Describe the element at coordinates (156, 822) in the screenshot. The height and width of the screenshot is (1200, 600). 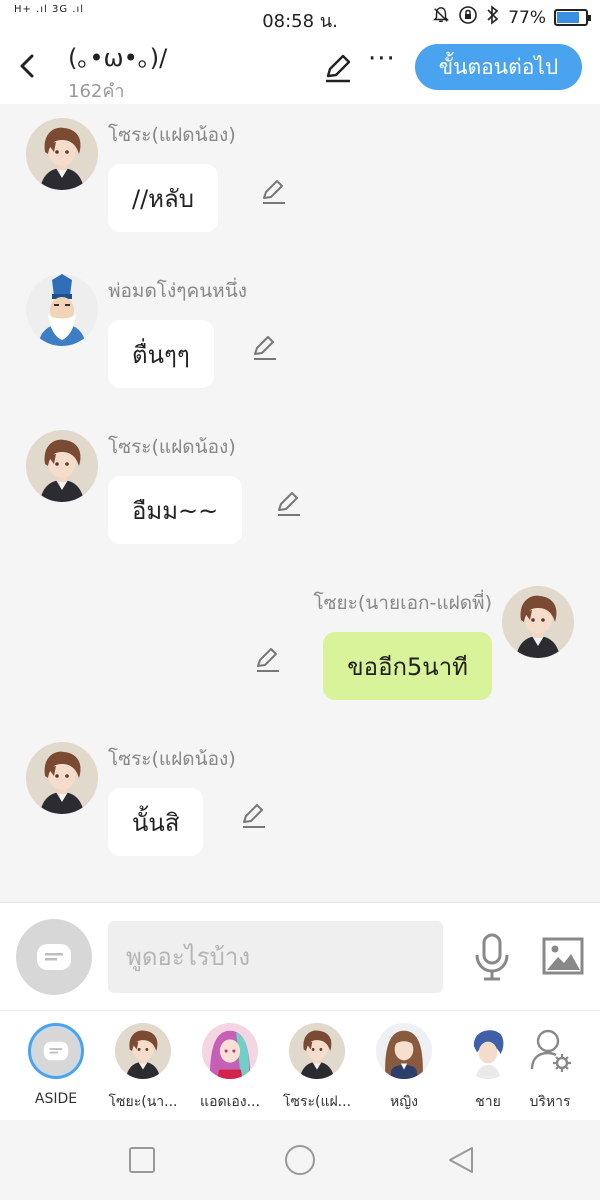
I see `message-bubble: นั้นสิ` at that location.